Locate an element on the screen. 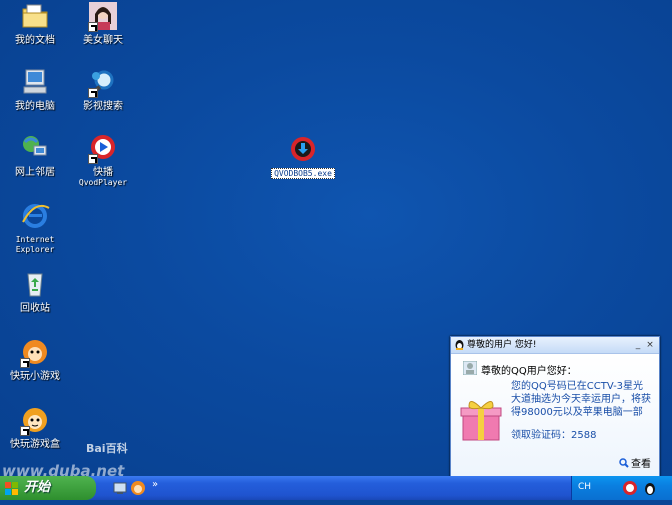 This screenshot has width=672, height=505. desktop-icon-video-search: 影视搜索 is located at coordinates (103, 90).